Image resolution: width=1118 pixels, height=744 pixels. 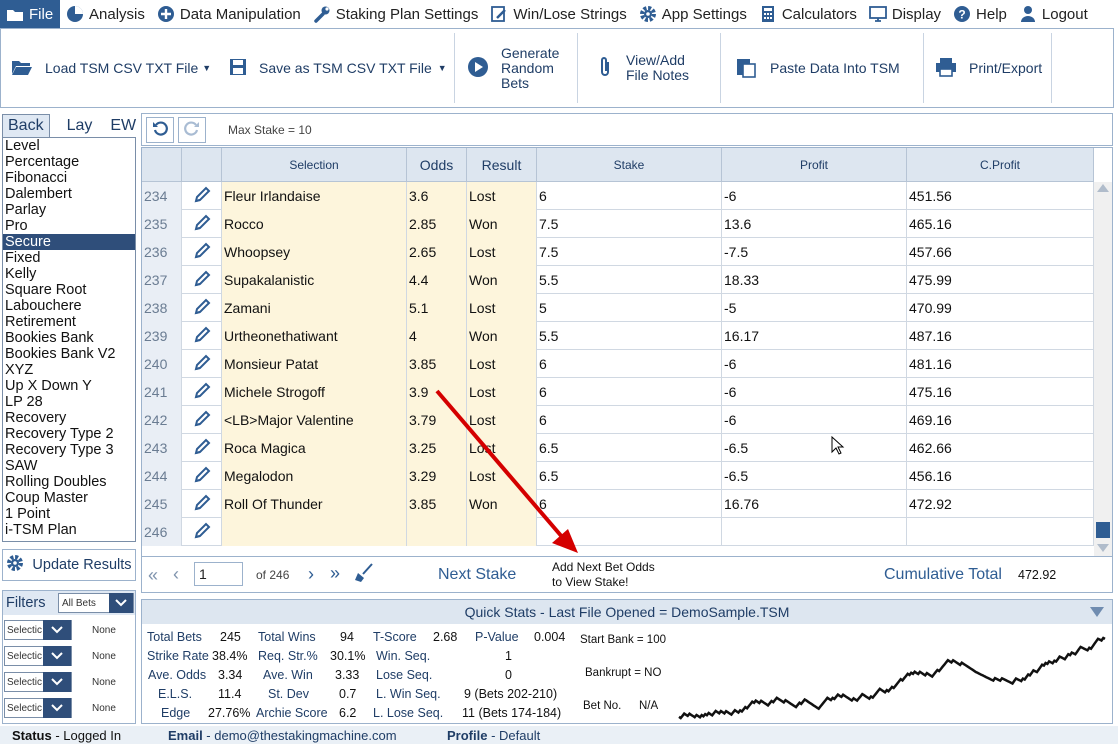 What do you see at coordinates (1103, 369) in the screenshot?
I see `vertical-scrollbar` at bounding box center [1103, 369].